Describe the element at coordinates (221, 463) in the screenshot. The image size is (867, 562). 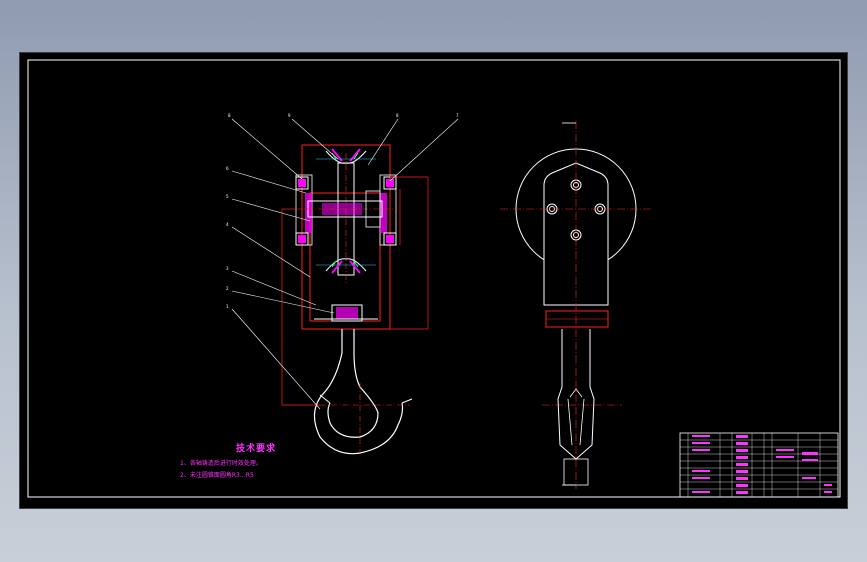
I see `tech-req-note-1: 1、各轴铸造后进行时效处理。` at that location.